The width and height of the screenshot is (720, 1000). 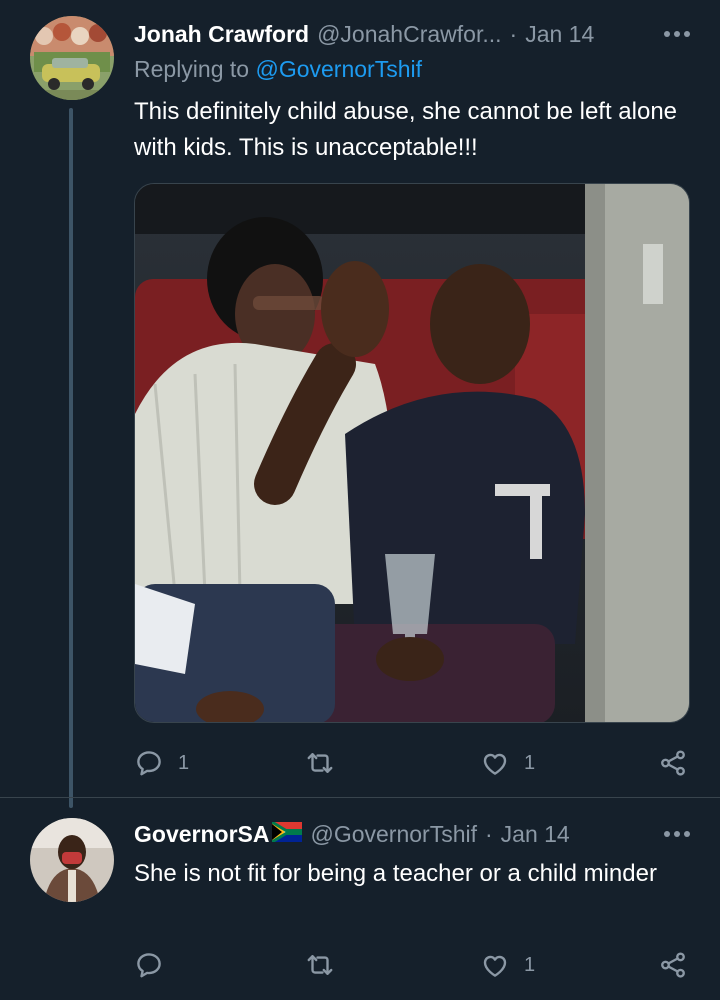 I want to click on author-name: GovernorSA, so click(x=201, y=834).